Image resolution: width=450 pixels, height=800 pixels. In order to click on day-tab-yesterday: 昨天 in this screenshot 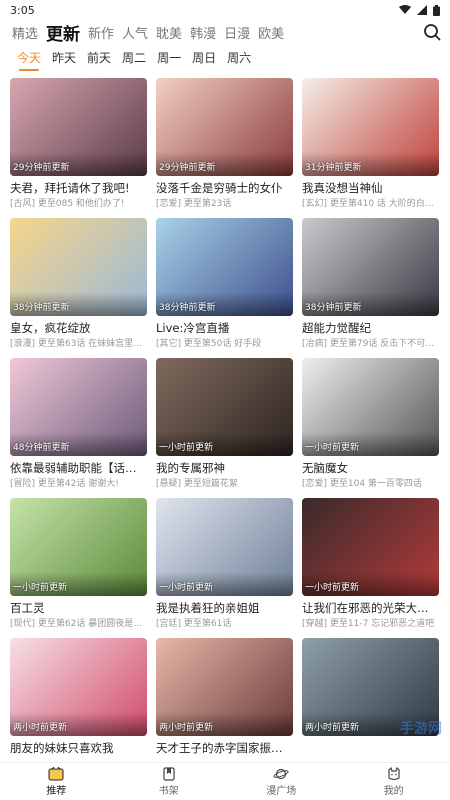, I will do `click(64, 57)`.